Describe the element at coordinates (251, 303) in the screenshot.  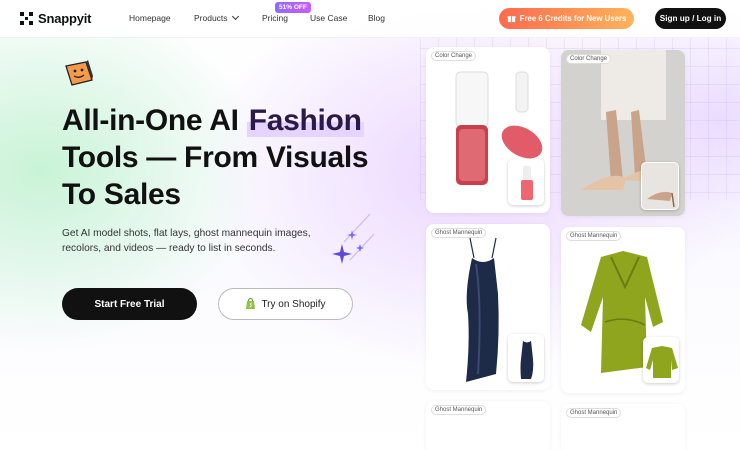
I see `shopify-bag-icon` at that location.